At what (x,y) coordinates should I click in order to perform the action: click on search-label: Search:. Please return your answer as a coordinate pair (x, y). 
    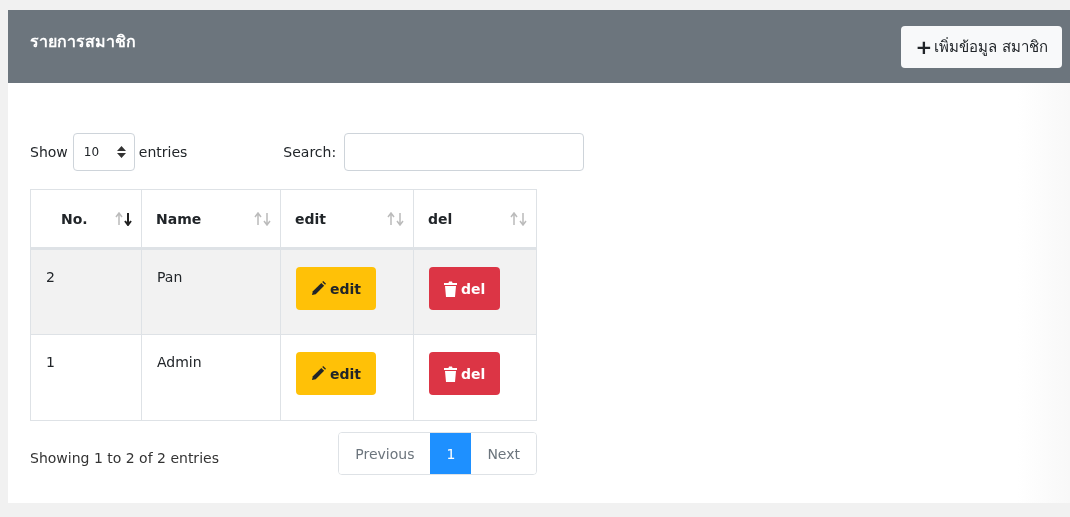
    Looking at the image, I should click on (310, 152).